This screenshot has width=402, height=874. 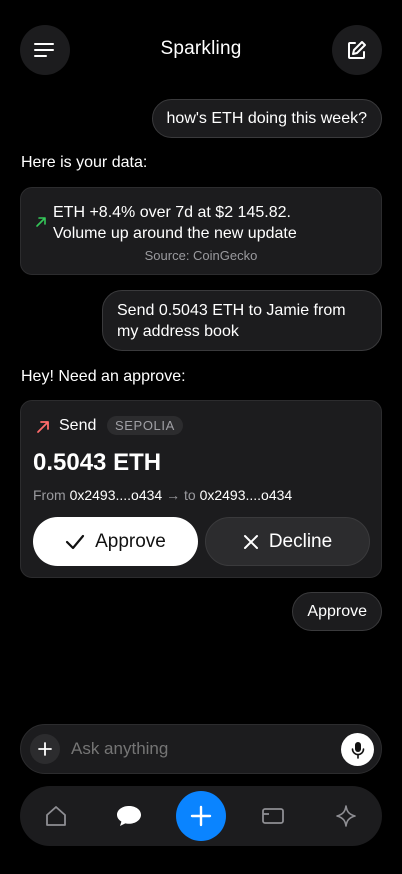 I want to click on compose-button, so click(x=357, y=50).